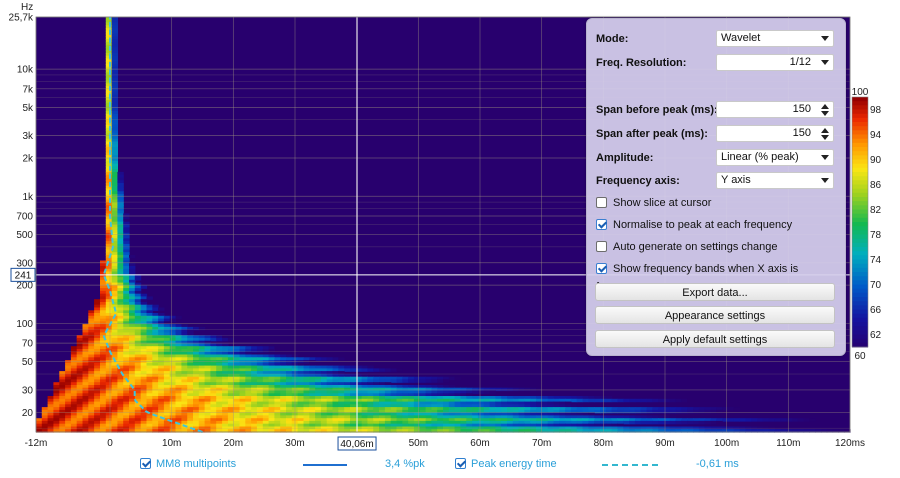 The height and width of the screenshot is (478, 900). Describe the element at coordinates (876, 310) in the screenshot. I see `colorbar-tick-label: 66` at that location.